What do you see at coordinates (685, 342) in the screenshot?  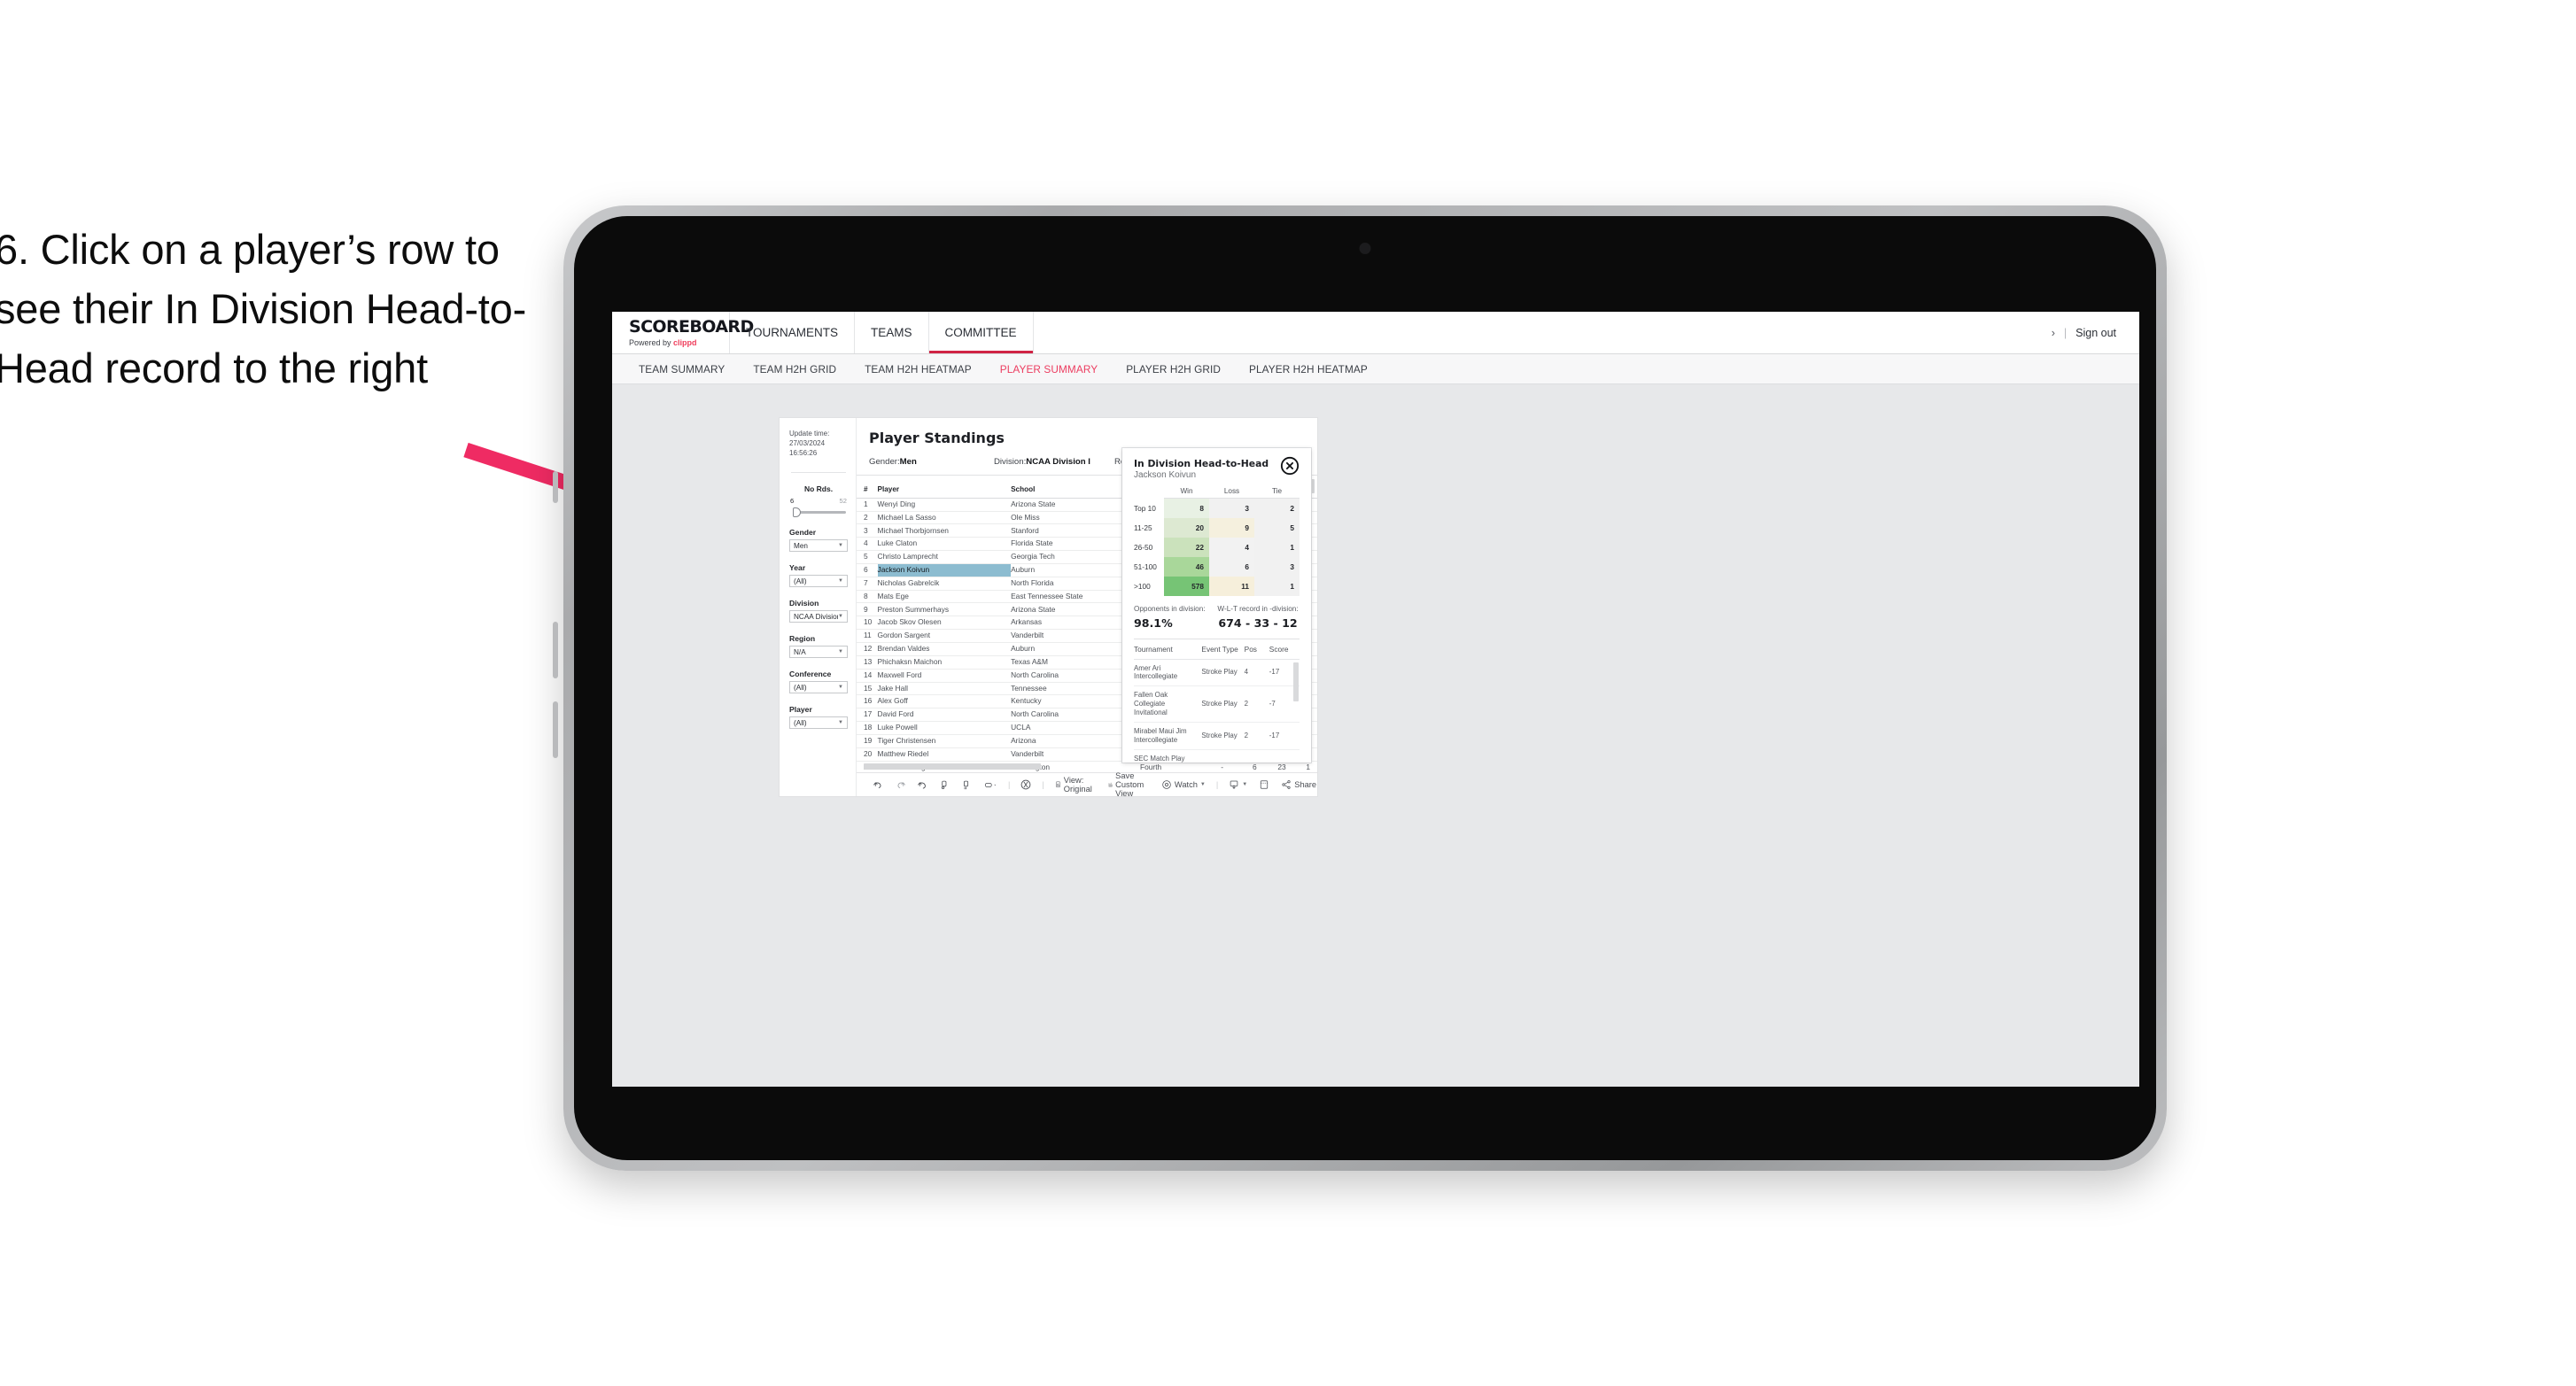 I see `clippd-name: clippd` at bounding box center [685, 342].